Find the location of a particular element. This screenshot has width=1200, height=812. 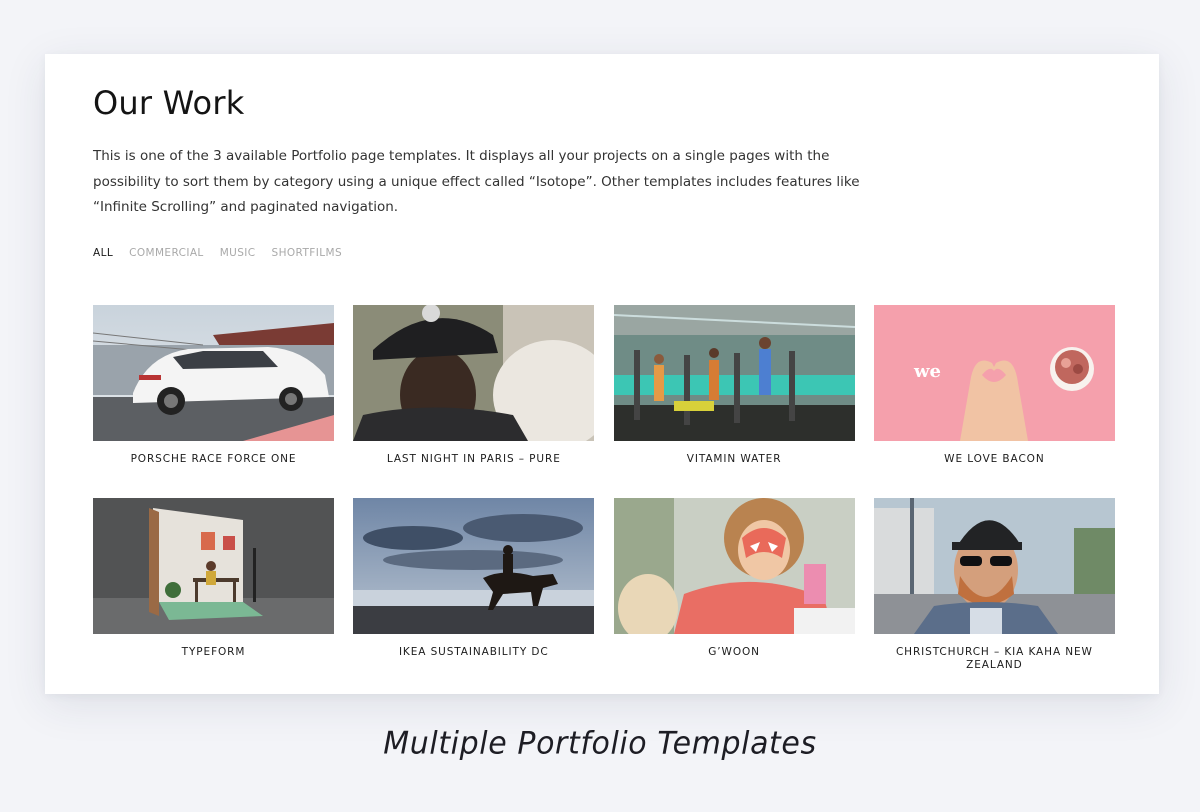

portfolio-item: TYPEFORM is located at coordinates (213, 594).